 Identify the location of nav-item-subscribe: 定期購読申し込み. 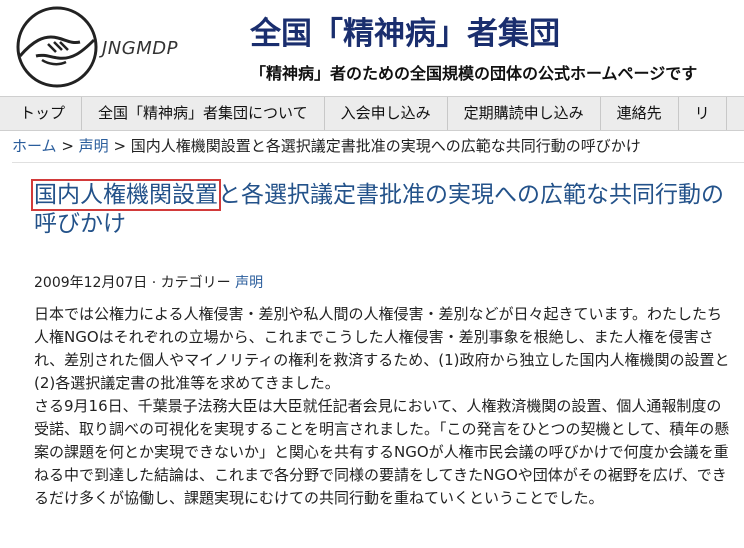
(524, 113).